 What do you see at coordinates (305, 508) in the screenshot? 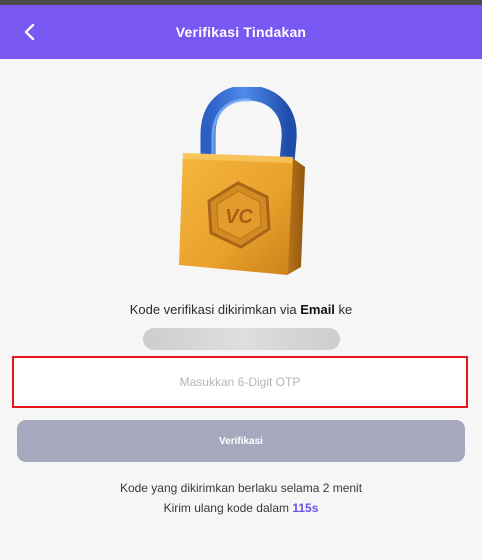
I see `resend-countdown: 115s` at bounding box center [305, 508].